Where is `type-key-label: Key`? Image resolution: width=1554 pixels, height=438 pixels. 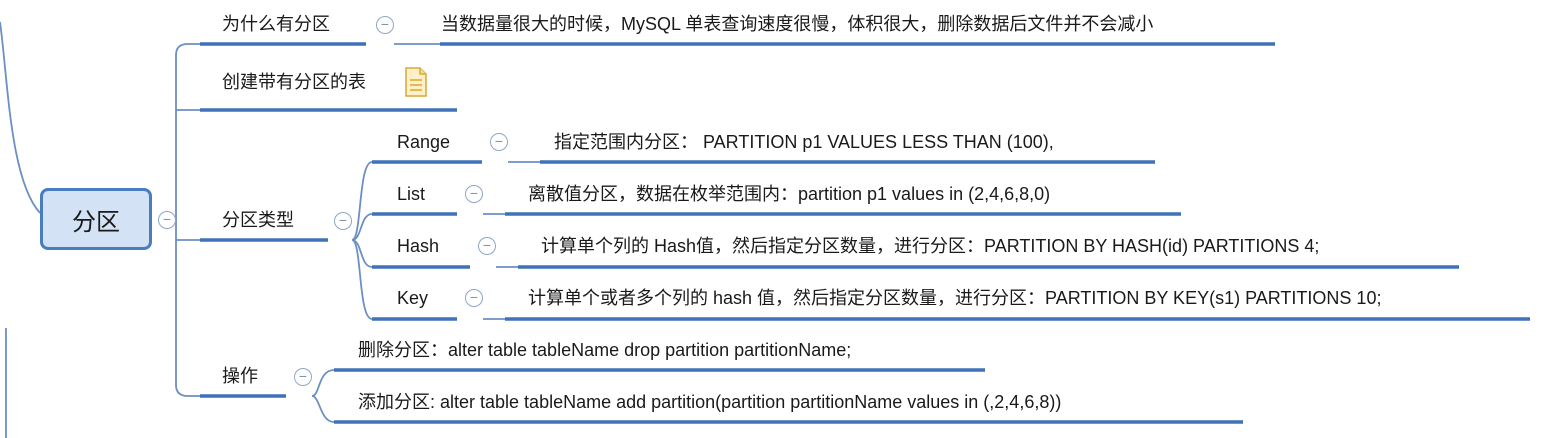 type-key-label: Key is located at coordinates (412, 298).